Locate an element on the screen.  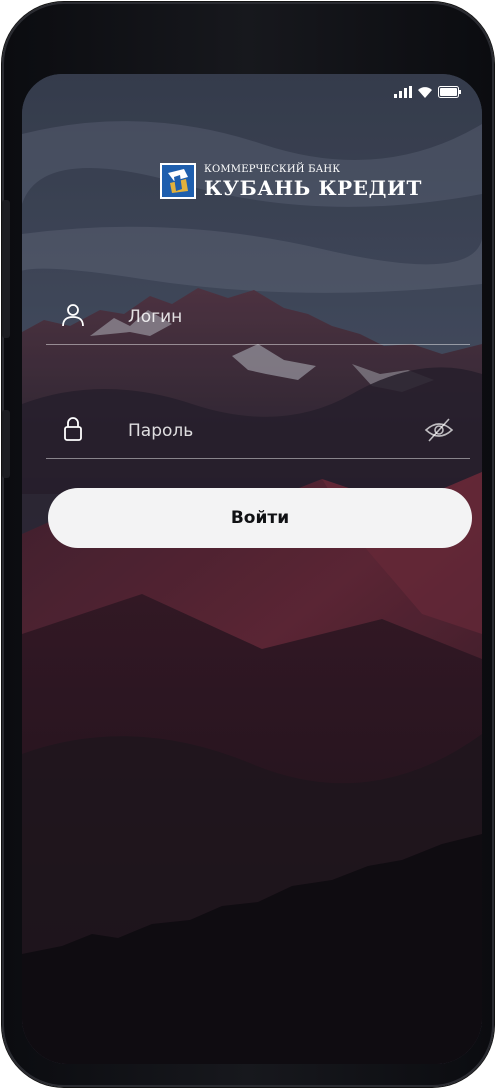
password-field is located at coordinates (258, 434).